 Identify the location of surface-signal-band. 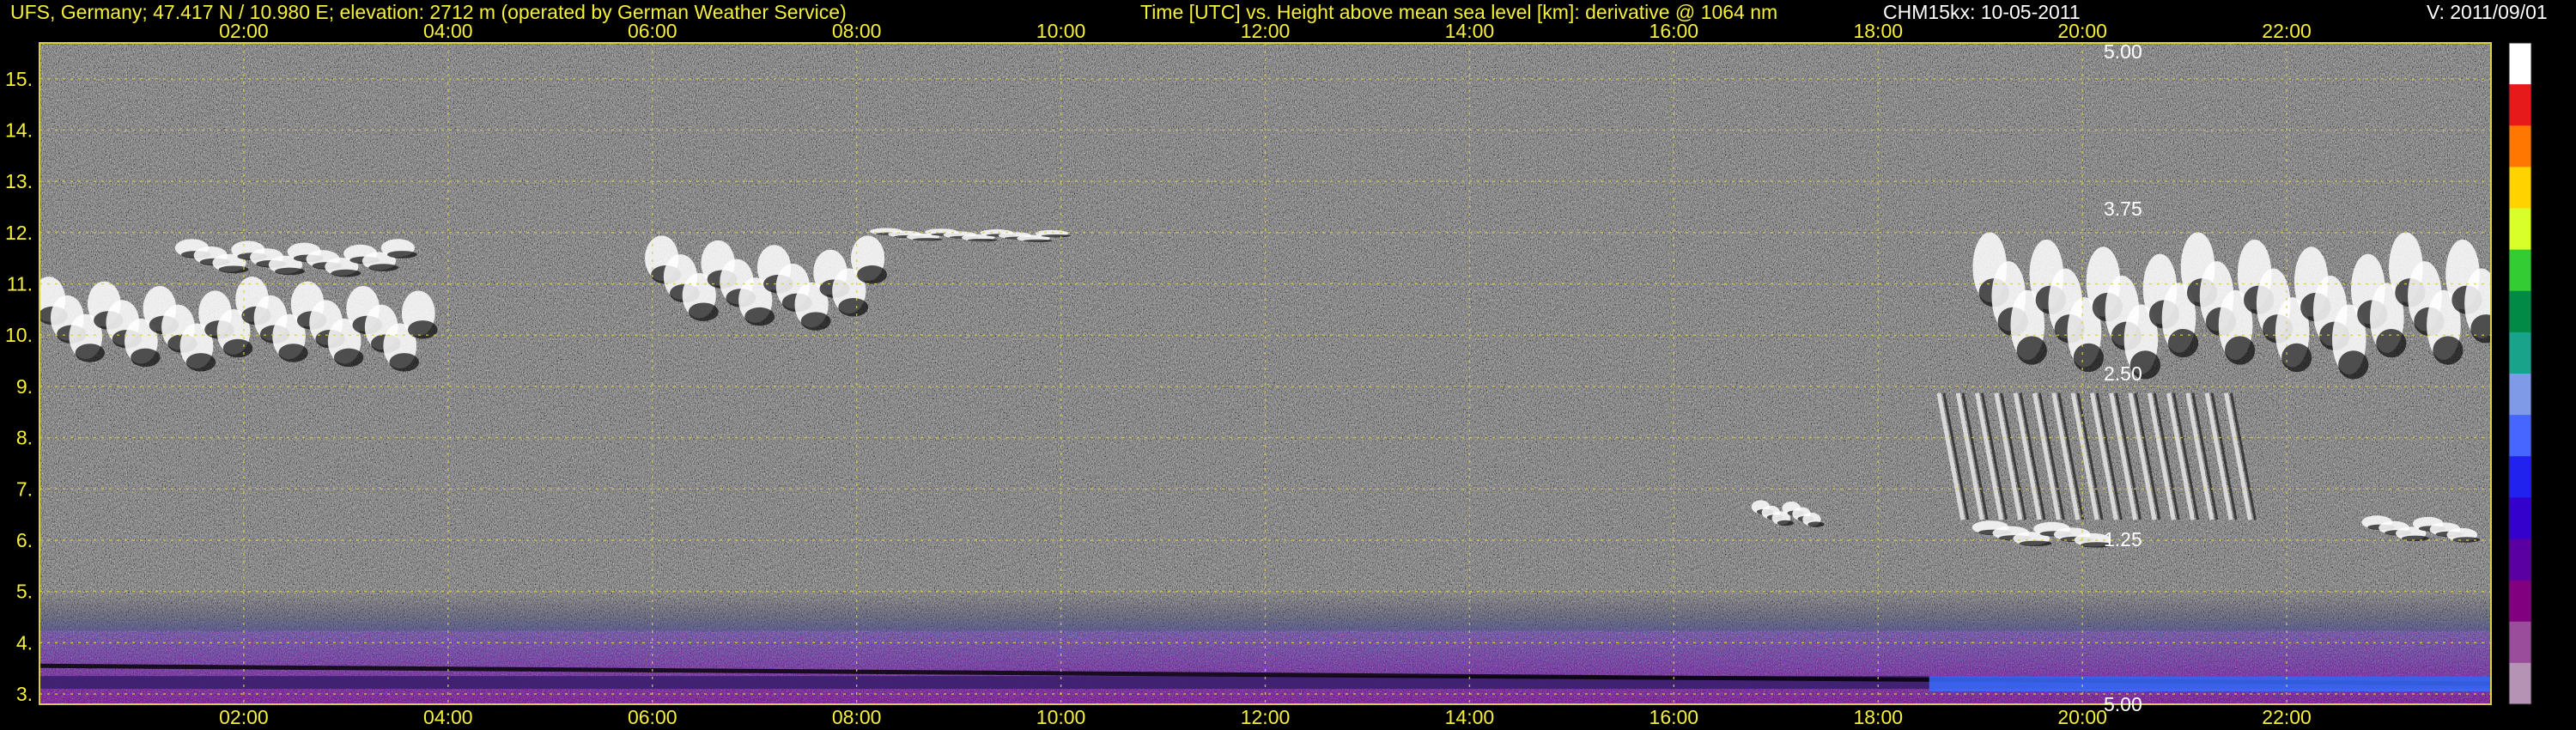
(2210, 684).